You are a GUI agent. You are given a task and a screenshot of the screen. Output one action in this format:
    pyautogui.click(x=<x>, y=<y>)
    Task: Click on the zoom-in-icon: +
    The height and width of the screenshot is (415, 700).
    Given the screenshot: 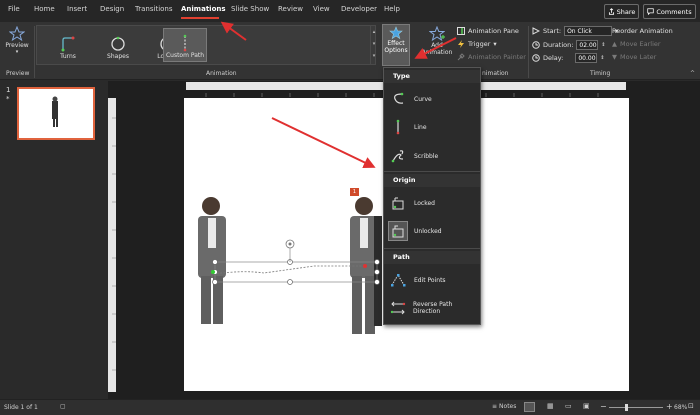 What is the action you would take?
    pyautogui.click(x=669, y=406)
    